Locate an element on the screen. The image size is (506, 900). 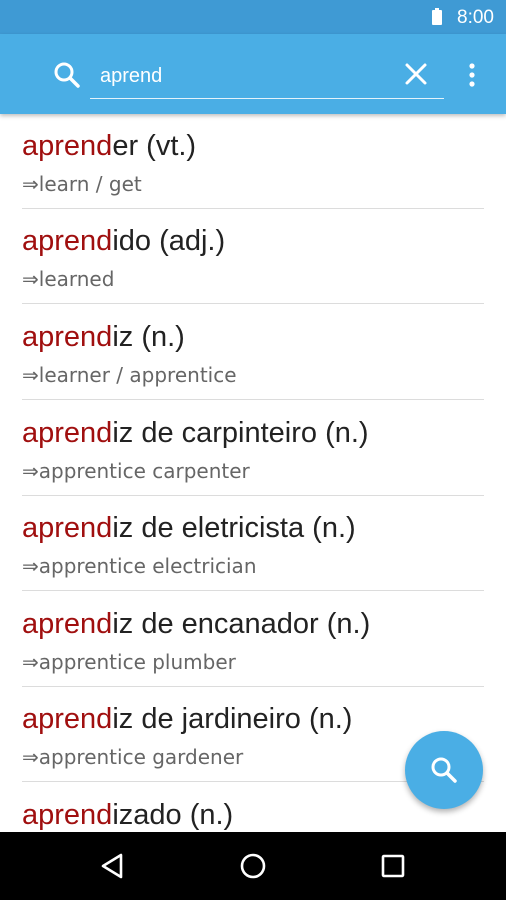
entry-translation: ⇒apprentice plumber is located at coordinates (129, 662).